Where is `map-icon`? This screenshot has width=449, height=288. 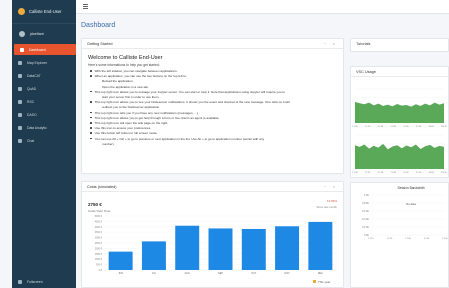 map-icon is located at coordinates (20, 62).